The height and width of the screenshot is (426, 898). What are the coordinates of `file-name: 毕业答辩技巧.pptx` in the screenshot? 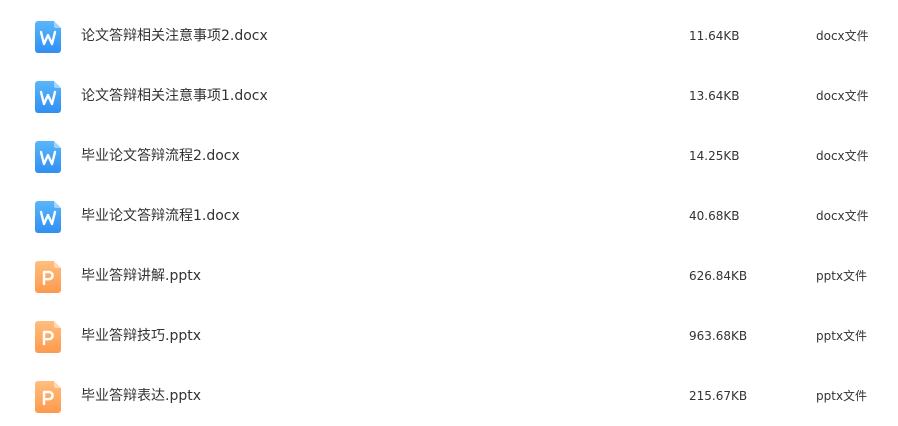 It's located at (141, 336).